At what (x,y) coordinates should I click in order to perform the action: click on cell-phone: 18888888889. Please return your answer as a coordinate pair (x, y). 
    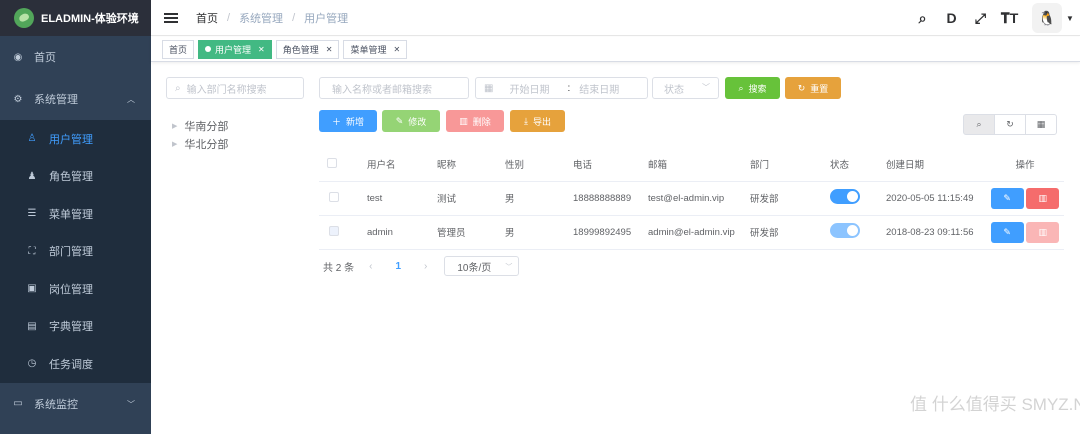
    Looking at the image, I should click on (610, 198).